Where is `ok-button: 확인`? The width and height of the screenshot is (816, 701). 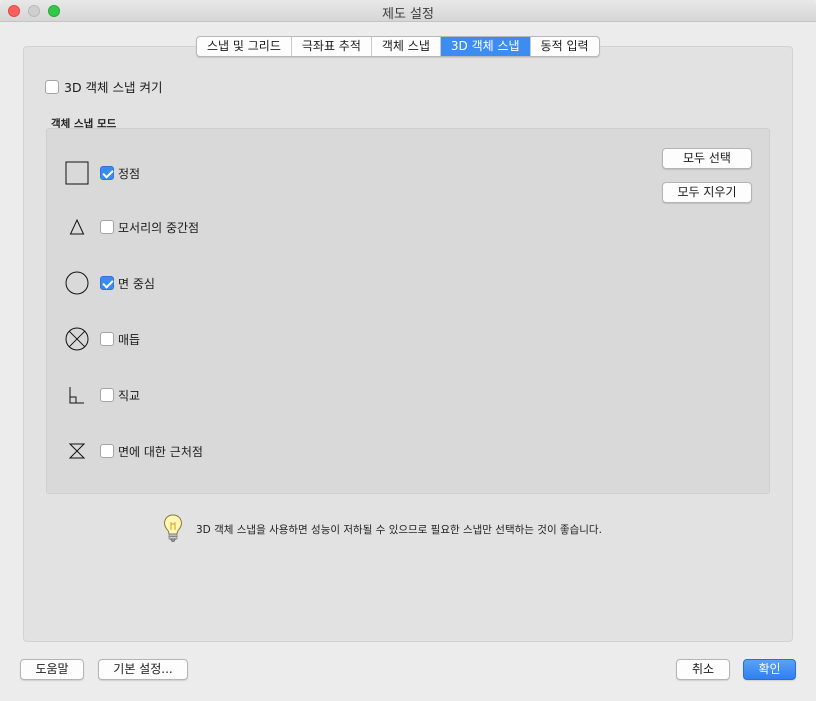 ok-button: 확인 is located at coordinates (769, 669).